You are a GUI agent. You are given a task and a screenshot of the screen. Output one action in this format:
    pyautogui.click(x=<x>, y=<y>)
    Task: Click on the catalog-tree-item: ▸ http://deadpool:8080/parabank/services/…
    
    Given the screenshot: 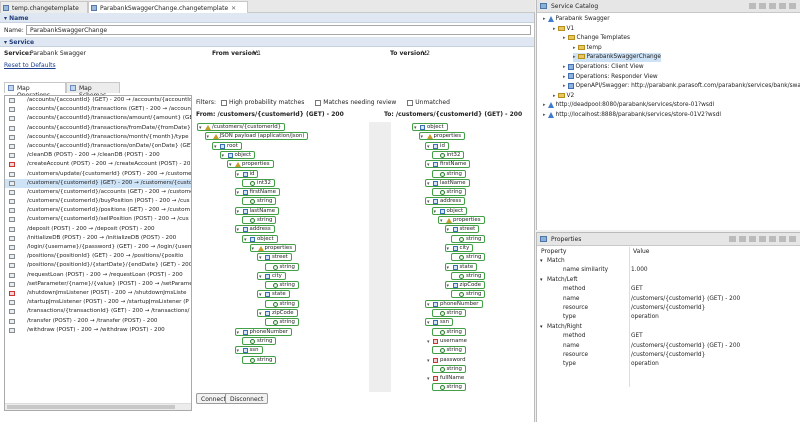 What is the action you would take?
    pyautogui.click(x=628, y=105)
    